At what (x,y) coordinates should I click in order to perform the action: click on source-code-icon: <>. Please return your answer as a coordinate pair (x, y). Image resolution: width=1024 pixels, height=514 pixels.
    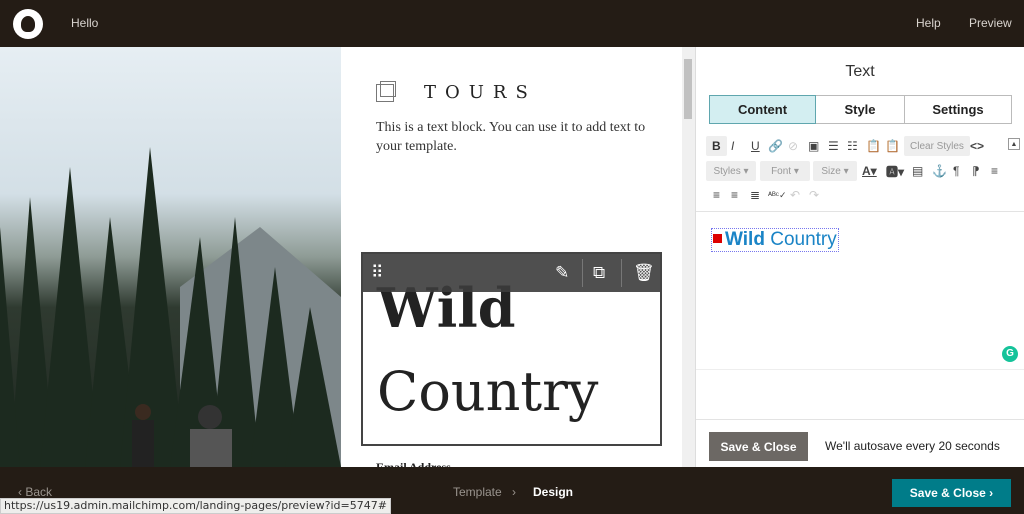
    Looking at the image, I should click on (977, 146).